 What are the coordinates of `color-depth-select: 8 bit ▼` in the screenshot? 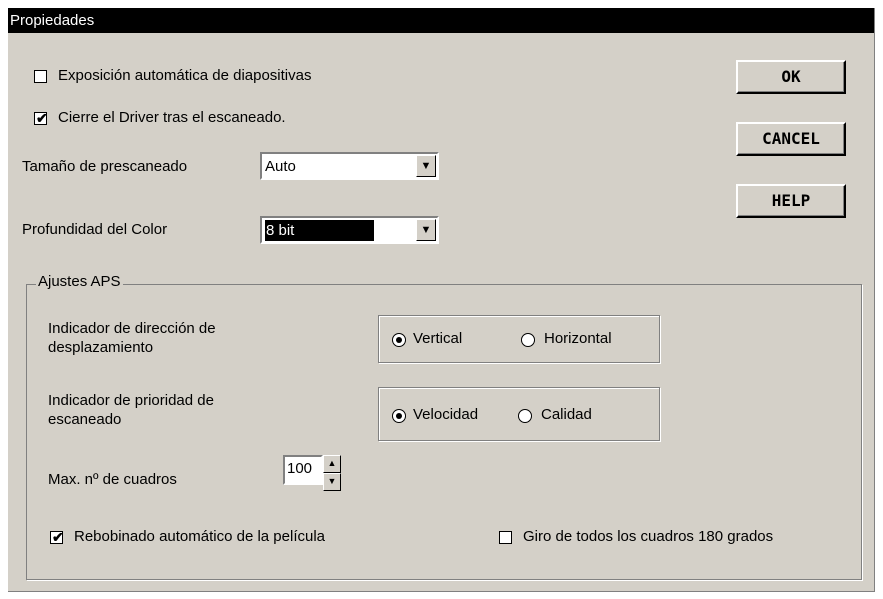 It's located at (349, 230).